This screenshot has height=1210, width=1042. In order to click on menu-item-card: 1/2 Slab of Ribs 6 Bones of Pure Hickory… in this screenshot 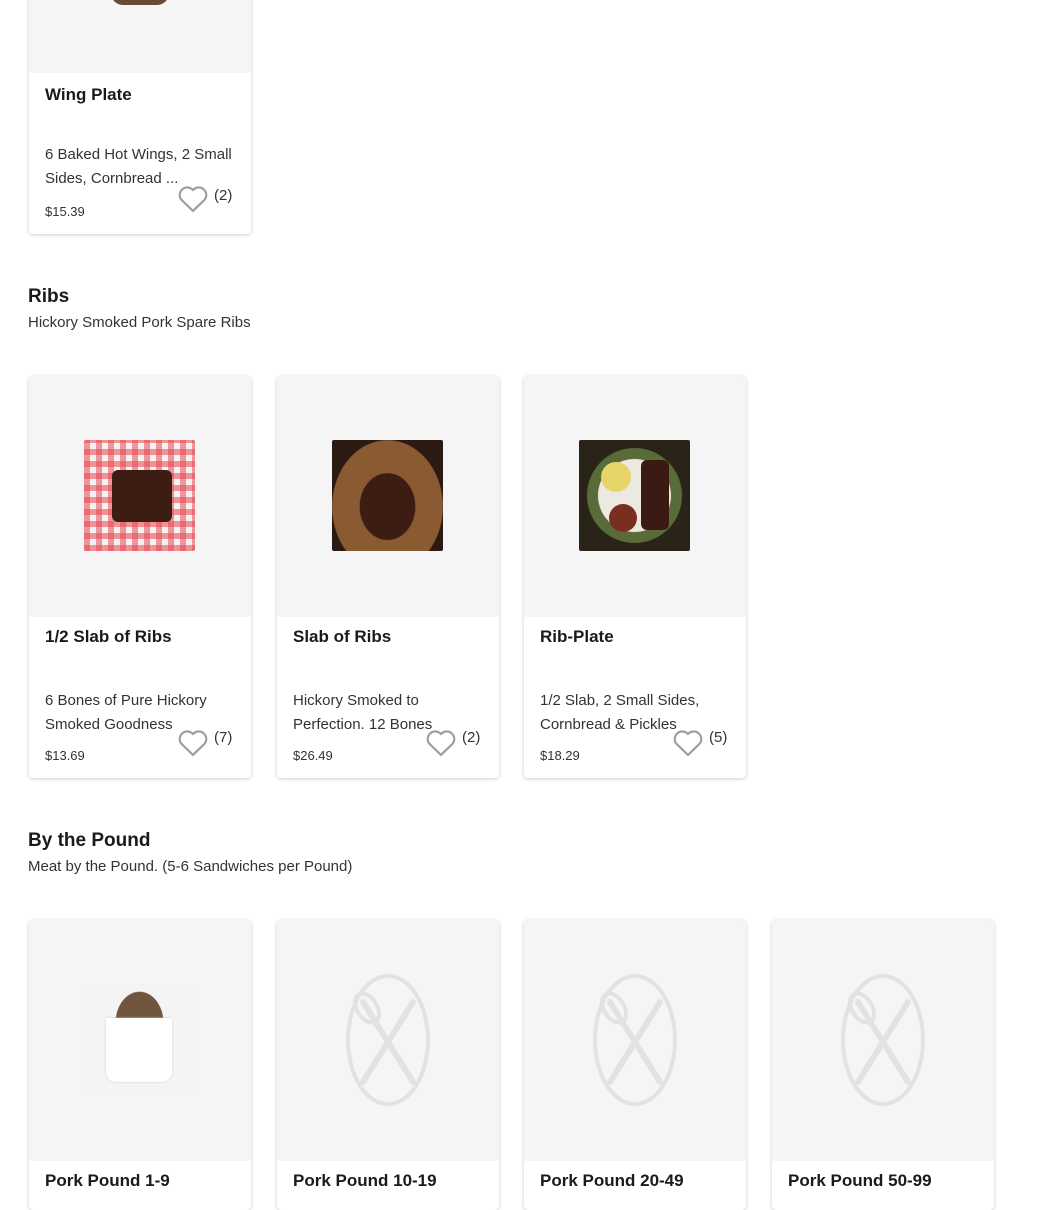, I will do `click(140, 577)`.